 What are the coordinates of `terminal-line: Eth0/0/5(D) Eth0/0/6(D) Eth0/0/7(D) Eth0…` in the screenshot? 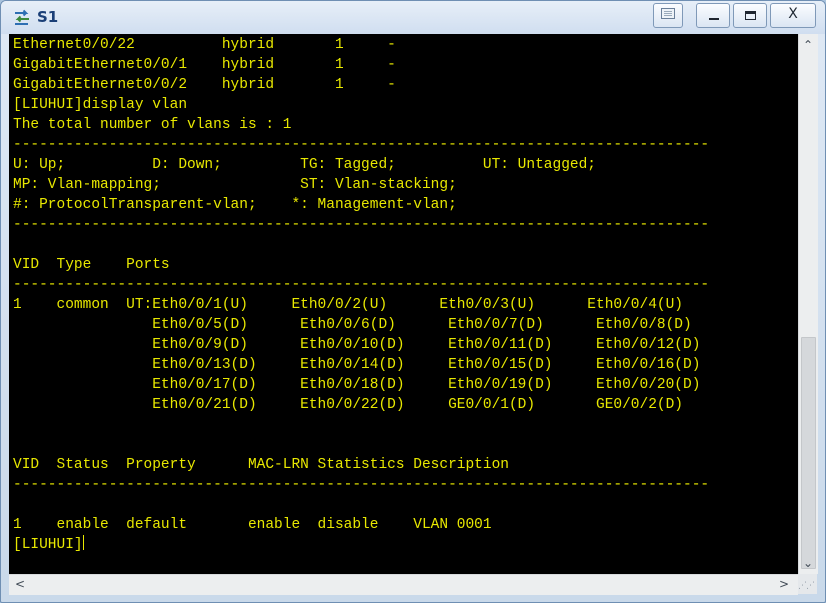 It's located at (352, 325).